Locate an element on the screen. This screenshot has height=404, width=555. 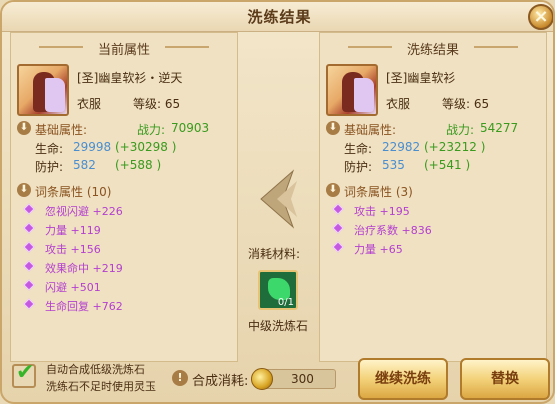
entry-attr-label: 词条属性 (3) is located at coordinates (378, 192).